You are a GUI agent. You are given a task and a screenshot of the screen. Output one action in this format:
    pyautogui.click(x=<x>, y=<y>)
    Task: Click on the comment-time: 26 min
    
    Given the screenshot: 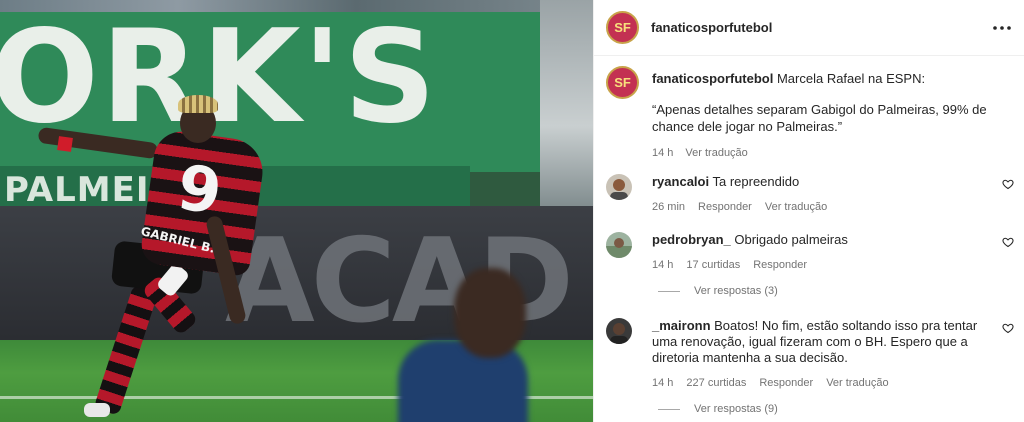 What is the action you would take?
    pyautogui.click(x=669, y=207)
    